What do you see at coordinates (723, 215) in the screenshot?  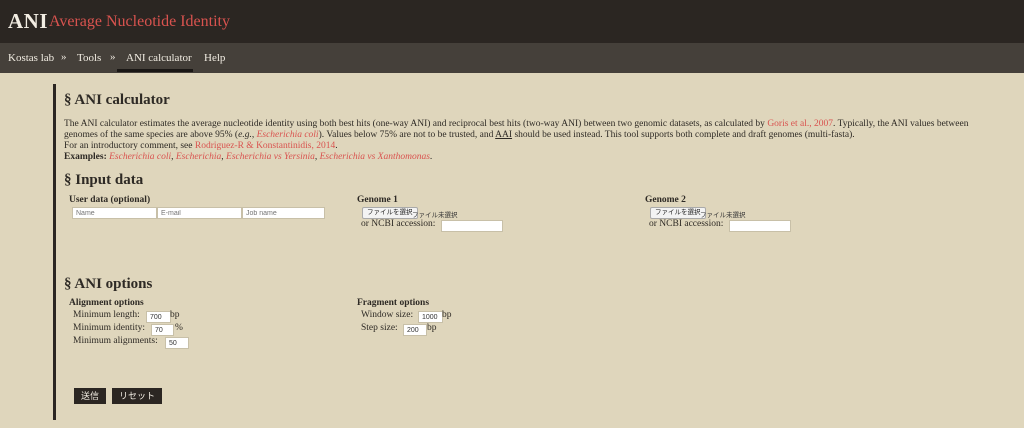 I see `genome-2-file-status: ファイル未選択` at bounding box center [723, 215].